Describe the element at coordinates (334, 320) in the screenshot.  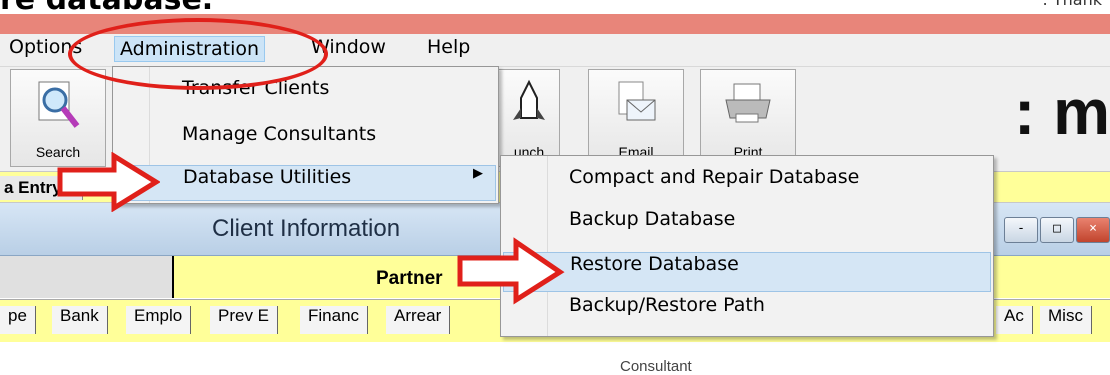
I see `tab-finance: Financ` at that location.